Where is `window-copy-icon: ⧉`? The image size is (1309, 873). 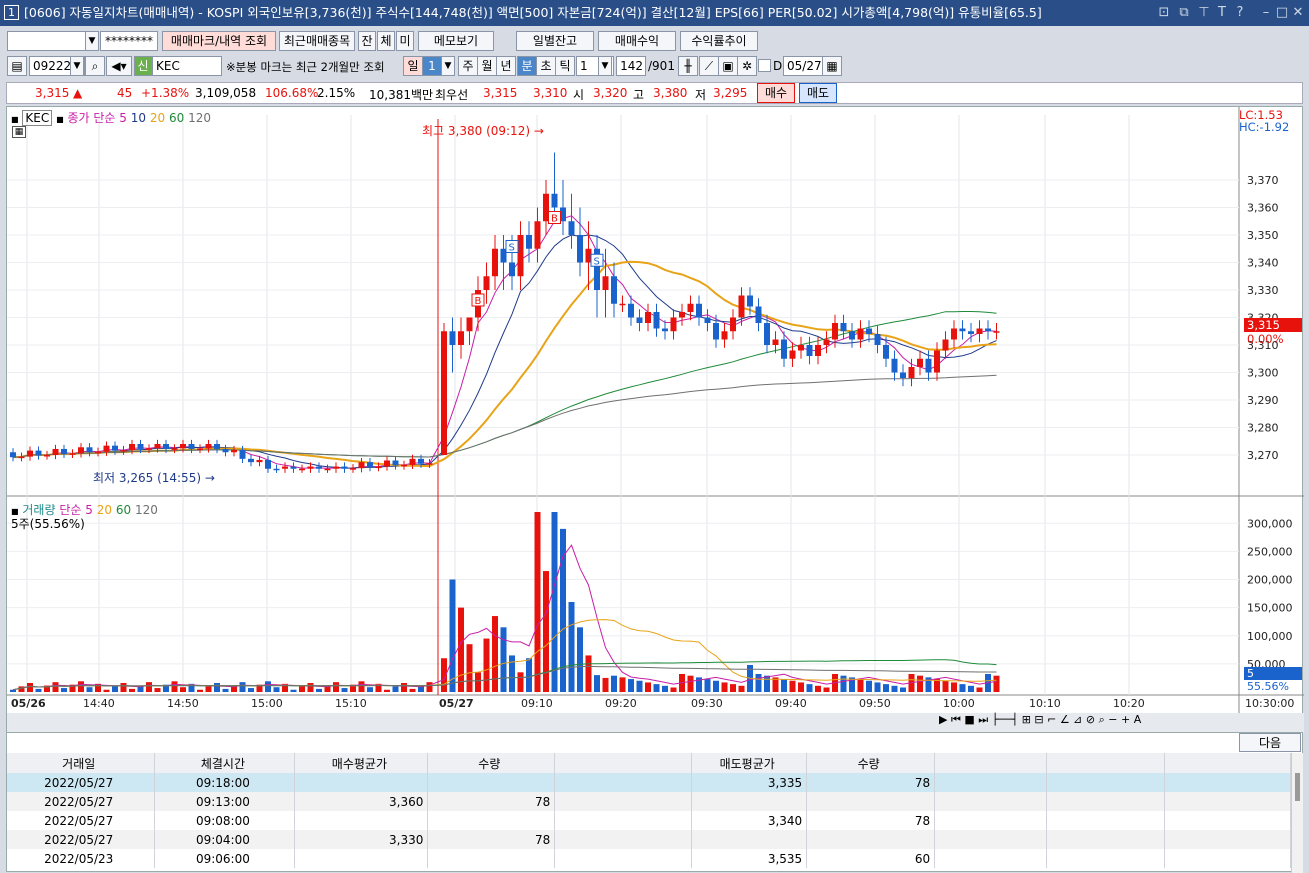
window-copy-icon: ⧉ is located at coordinates (1184, 13).